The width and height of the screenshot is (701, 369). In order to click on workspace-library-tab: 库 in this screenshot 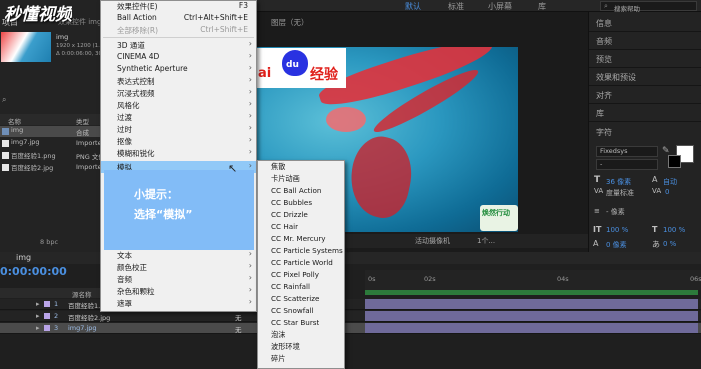, I will do `click(542, 6)`.